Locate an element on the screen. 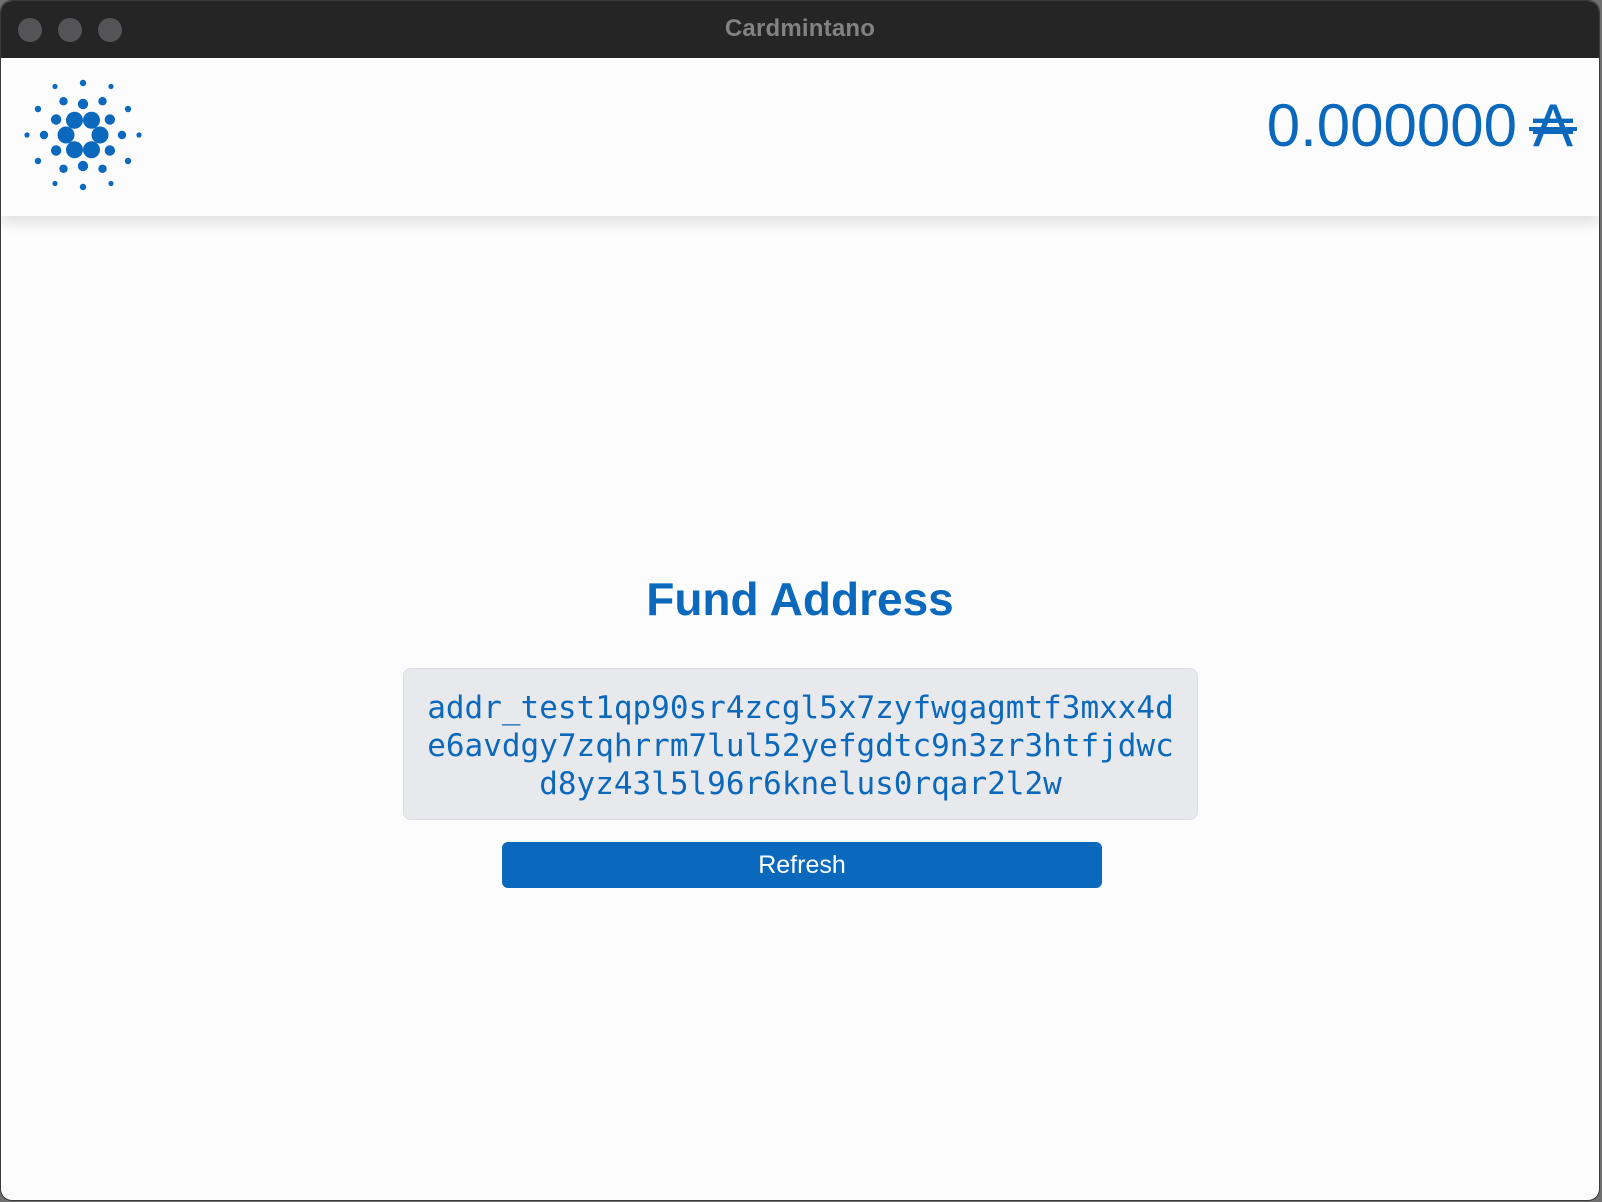 This screenshot has height=1202, width=1602. page-title: Fund Address is located at coordinates (800, 599).